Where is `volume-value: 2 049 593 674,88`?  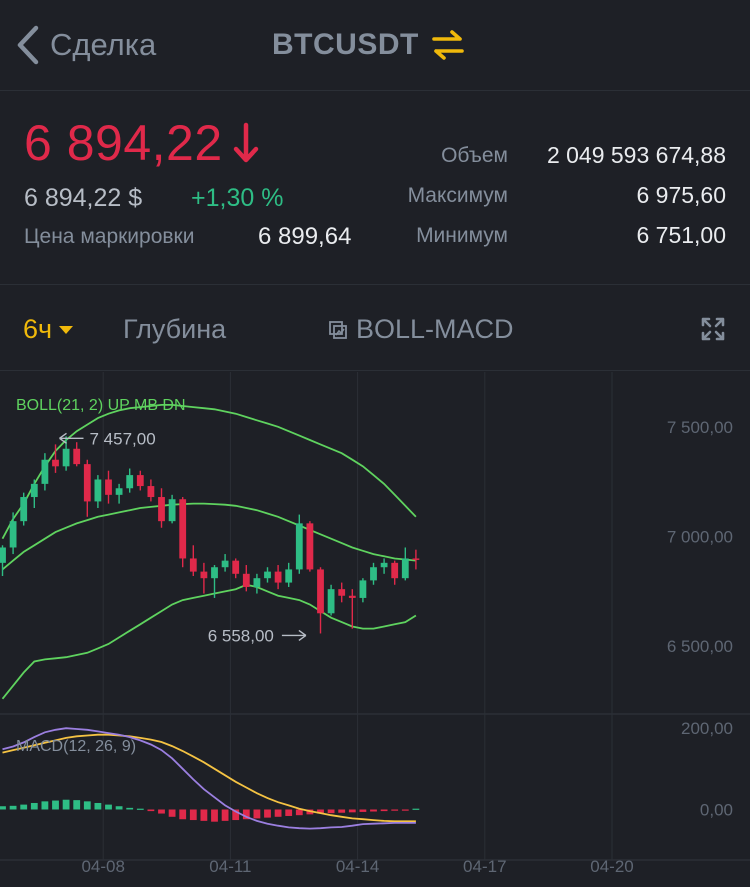 volume-value: 2 049 593 674,88 is located at coordinates (636, 155).